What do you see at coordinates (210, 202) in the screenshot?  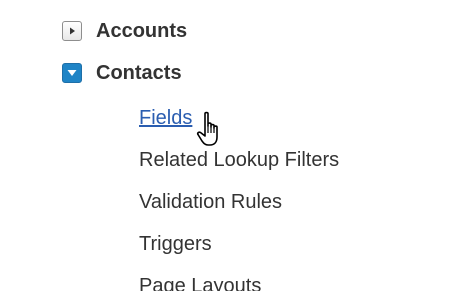 I see `tree-child-validation-rules: Validation Rules` at bounding box center [210, 202].